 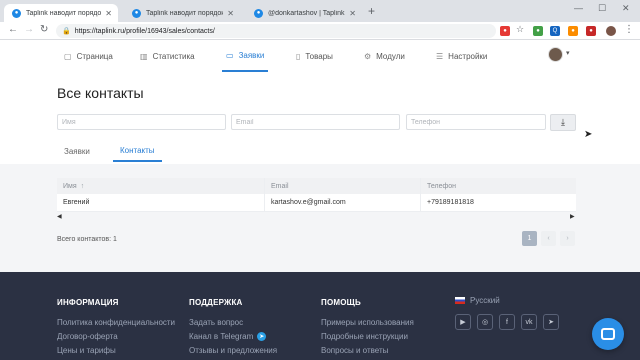 I want to click on scroll-left-icon: ◀, so click(x=59, y=216).